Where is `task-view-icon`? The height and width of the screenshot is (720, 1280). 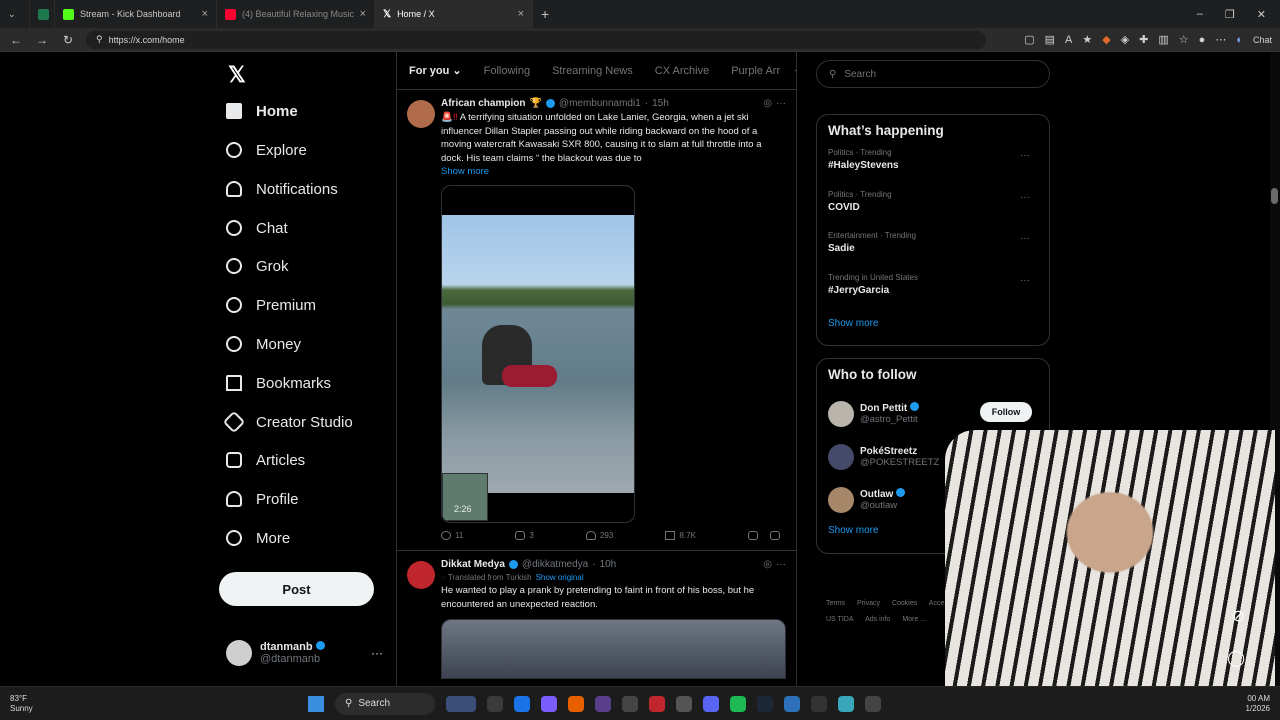
task-view-icon is located at coordinates (495, 703).